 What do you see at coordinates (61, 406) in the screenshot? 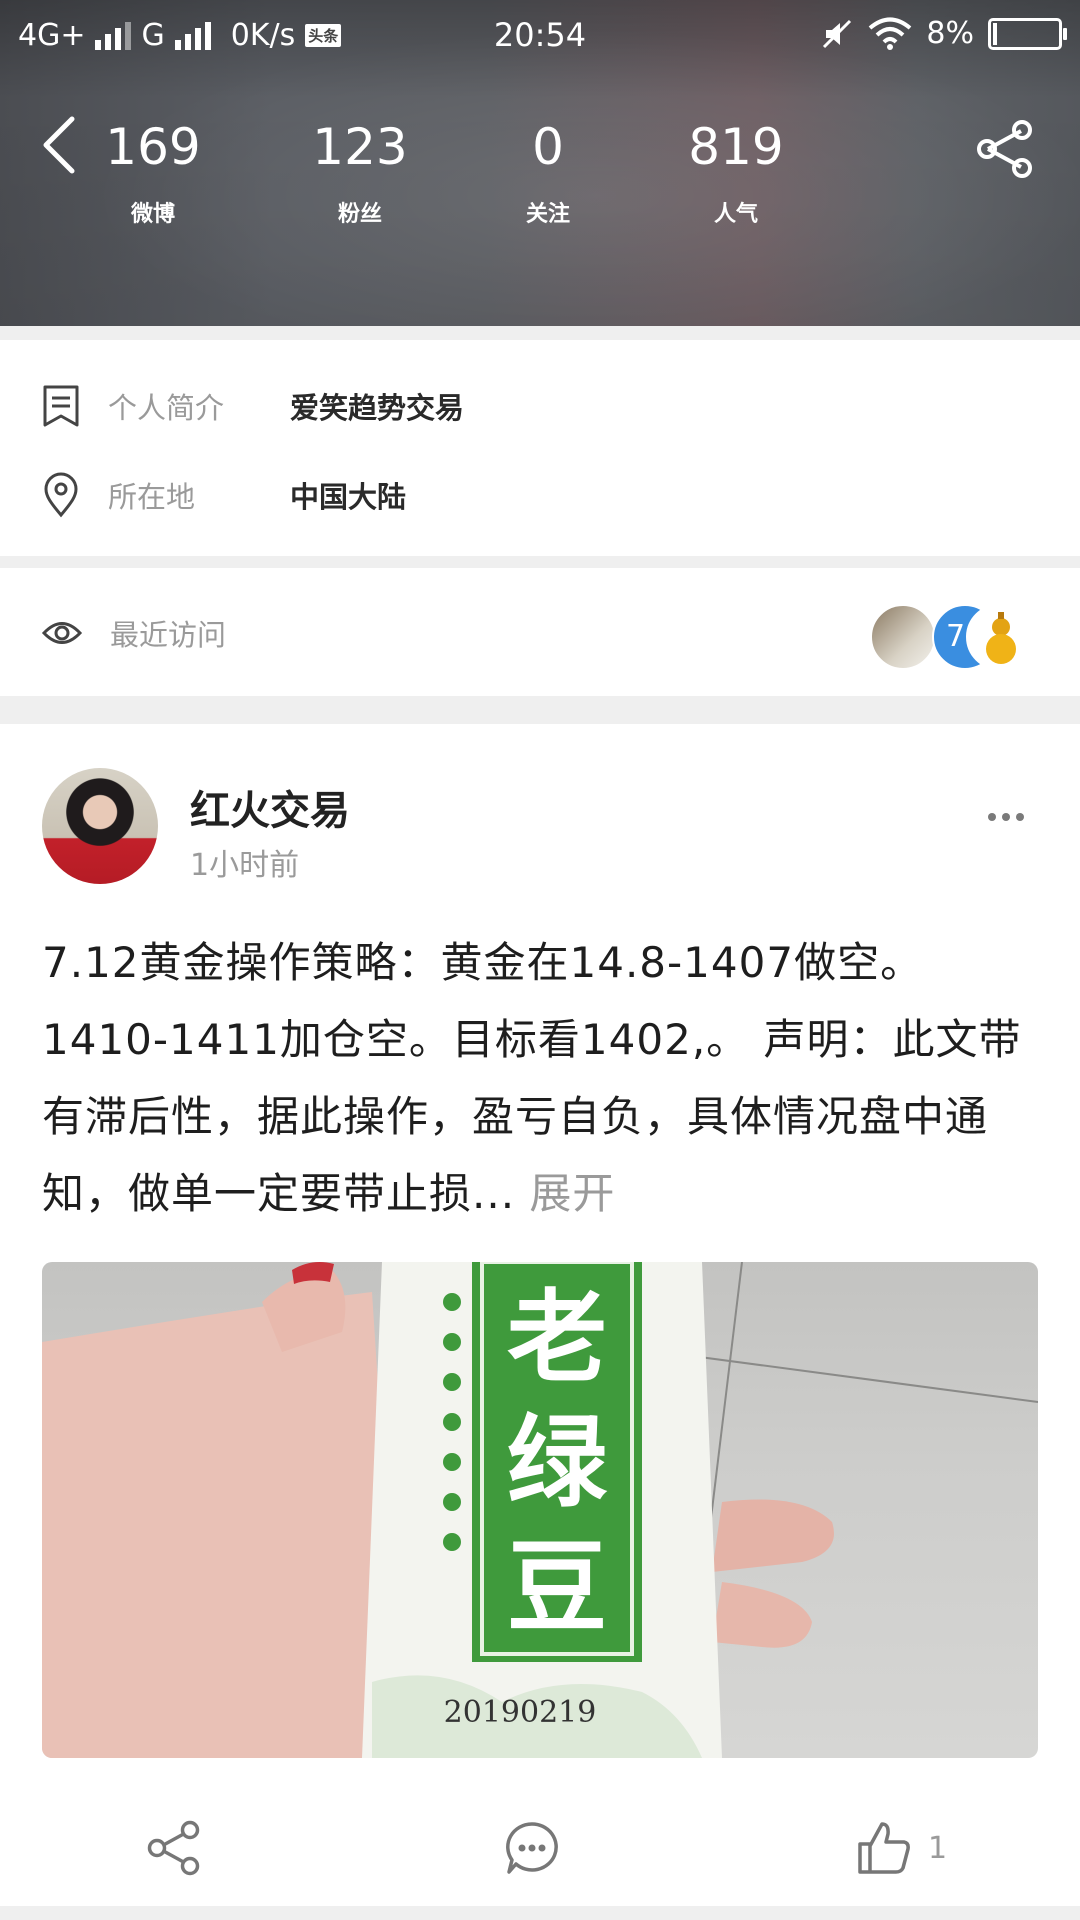
I see `bio-icon` at bounding box center [61, 406].